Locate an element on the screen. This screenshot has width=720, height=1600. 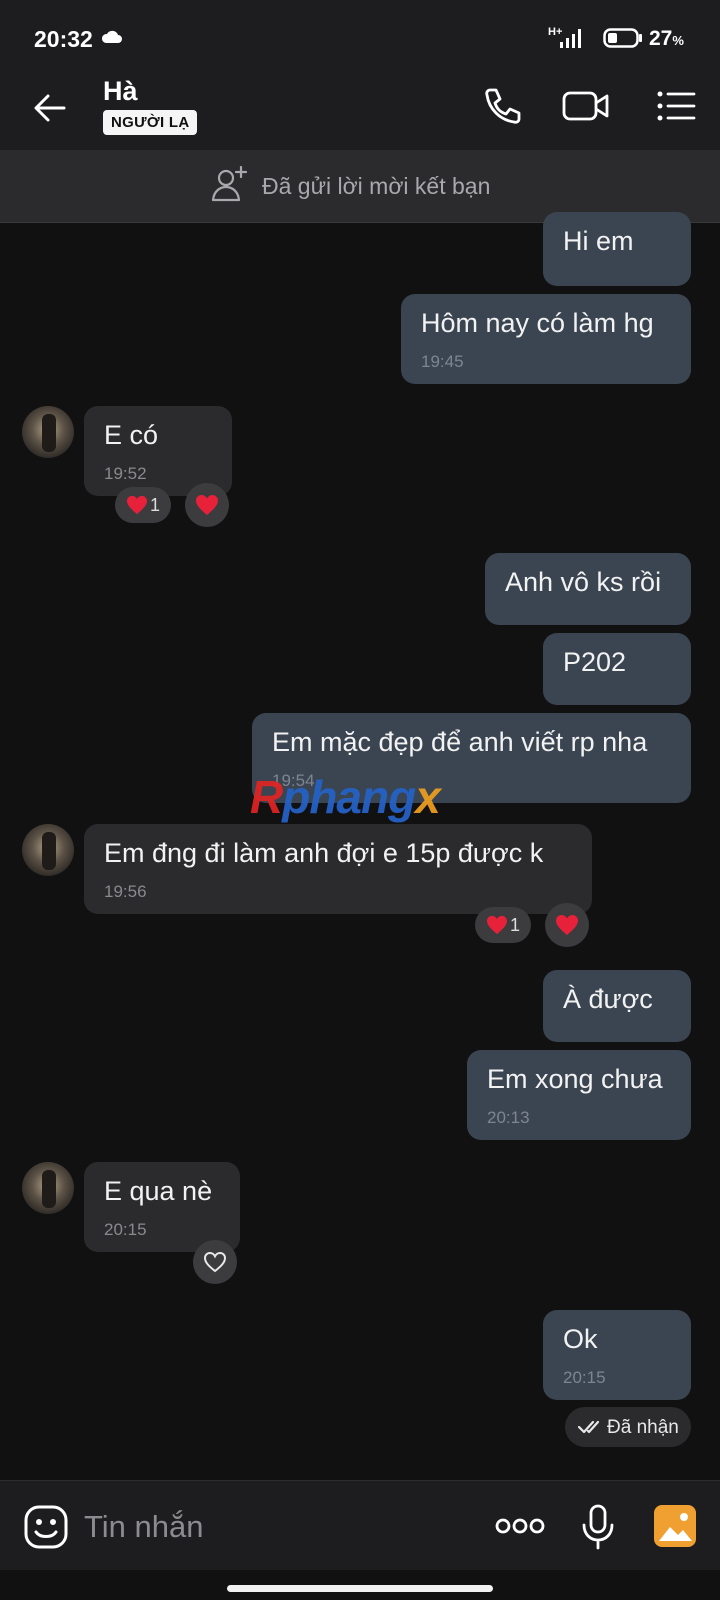
message-bubble-outgoing: Hi em is located at coordinates (617, 249).